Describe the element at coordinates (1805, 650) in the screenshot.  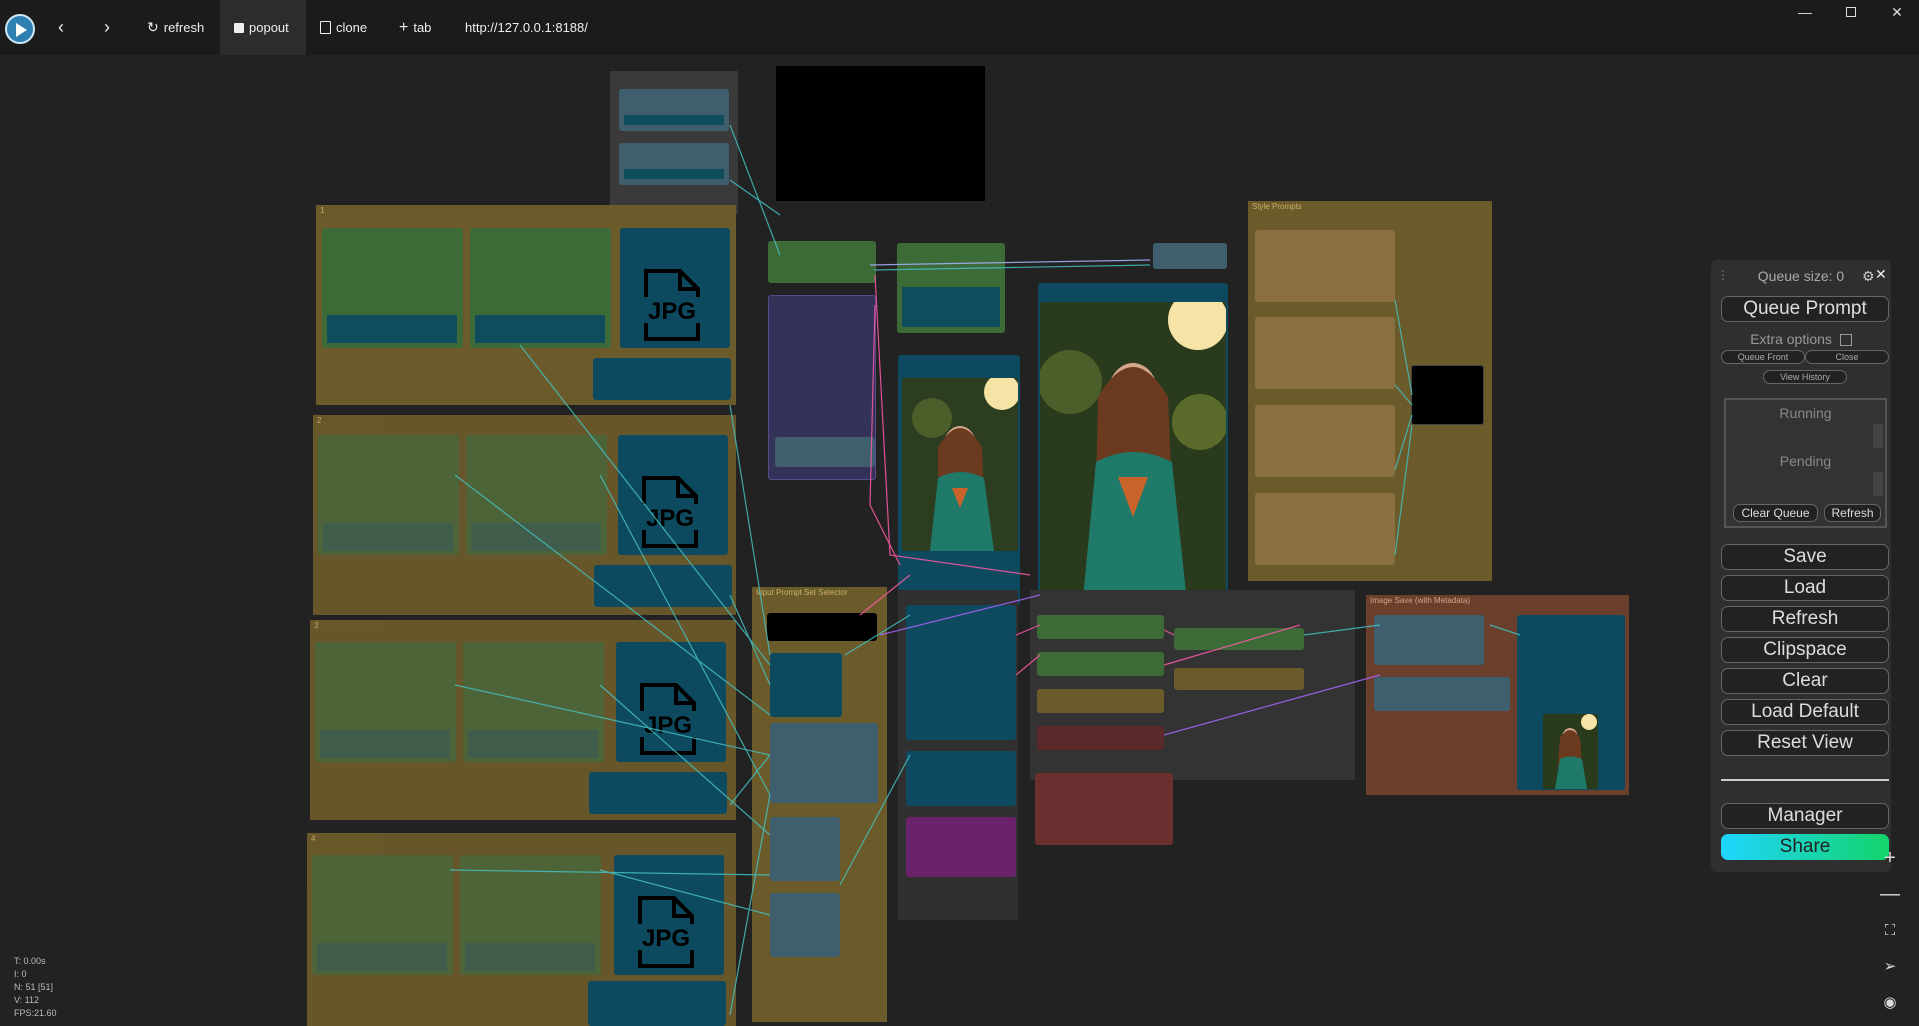
I see `clipspace-button: Clipspace` at that location.